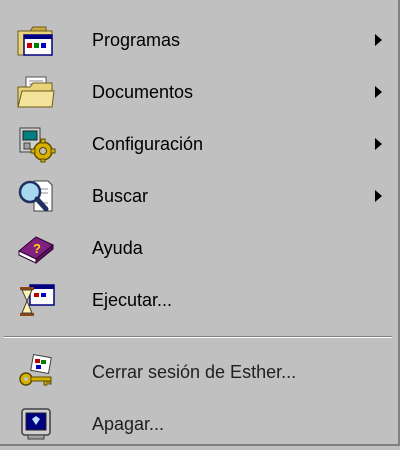 Image resolution: width=400 pixels, height=450 pixels. What do you see at coordinates (143, 92) in the screenshot?
I see `menu-item-label: Documentos` at bounding box center [143, 92].